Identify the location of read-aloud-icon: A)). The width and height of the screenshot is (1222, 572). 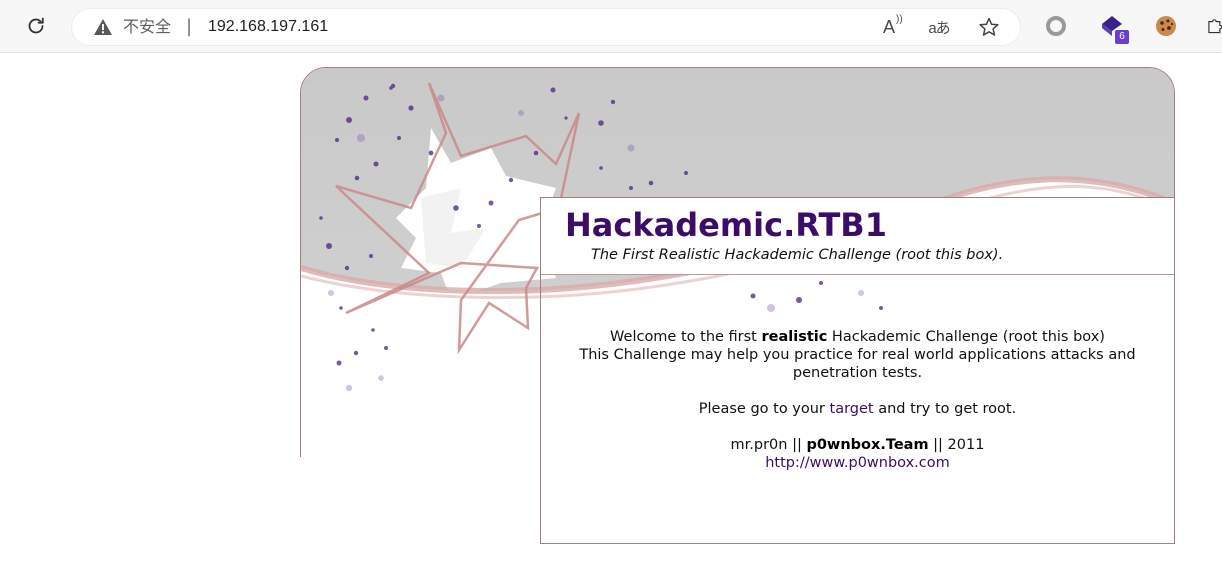
(892, 25).